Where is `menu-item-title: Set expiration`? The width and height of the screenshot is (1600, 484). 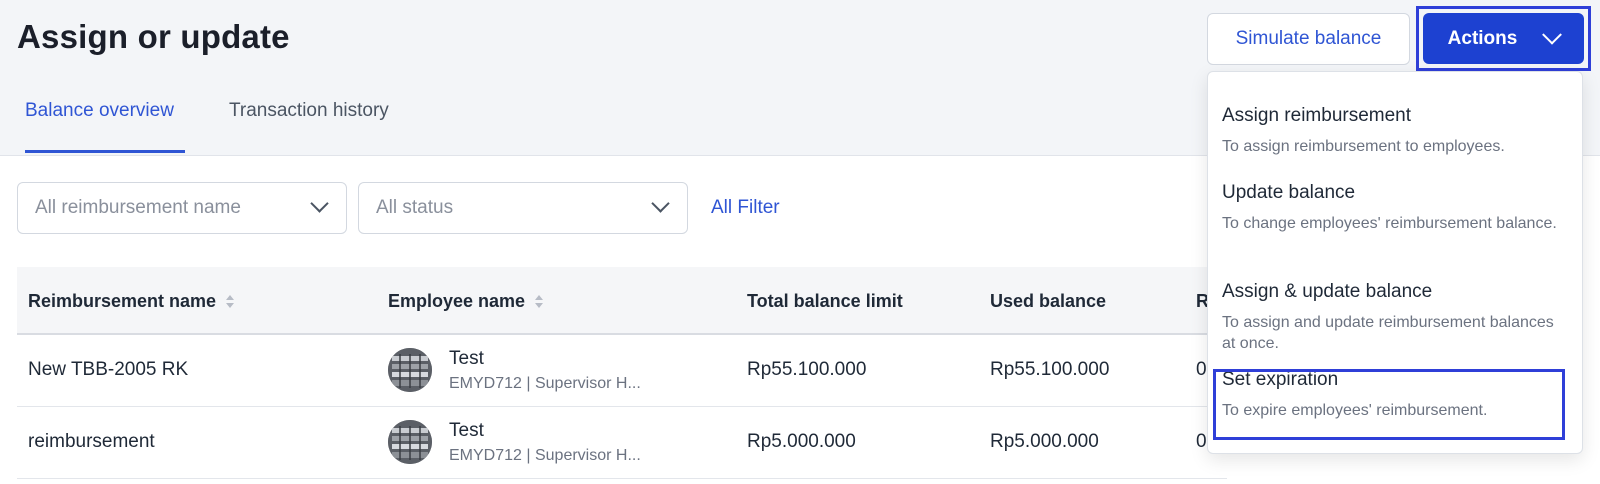 menu-item-title: Set expiration is located at coordinates (1280, 379).